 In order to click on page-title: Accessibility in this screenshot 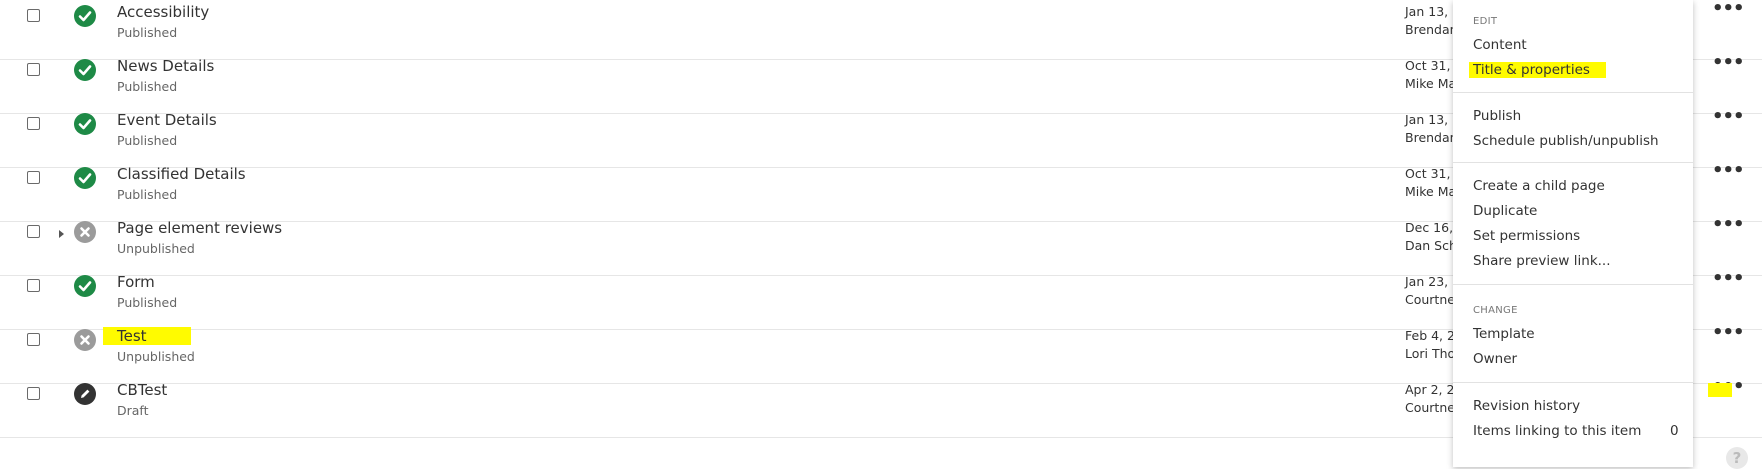, I will do `click(163, 12)`.